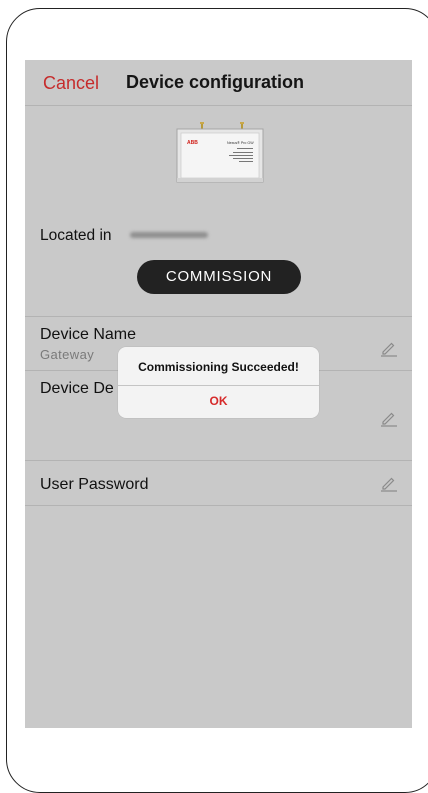 The width and height of the screenshot is (428, 793). I want to click on device-description-label: Device De, so click(77, 388).